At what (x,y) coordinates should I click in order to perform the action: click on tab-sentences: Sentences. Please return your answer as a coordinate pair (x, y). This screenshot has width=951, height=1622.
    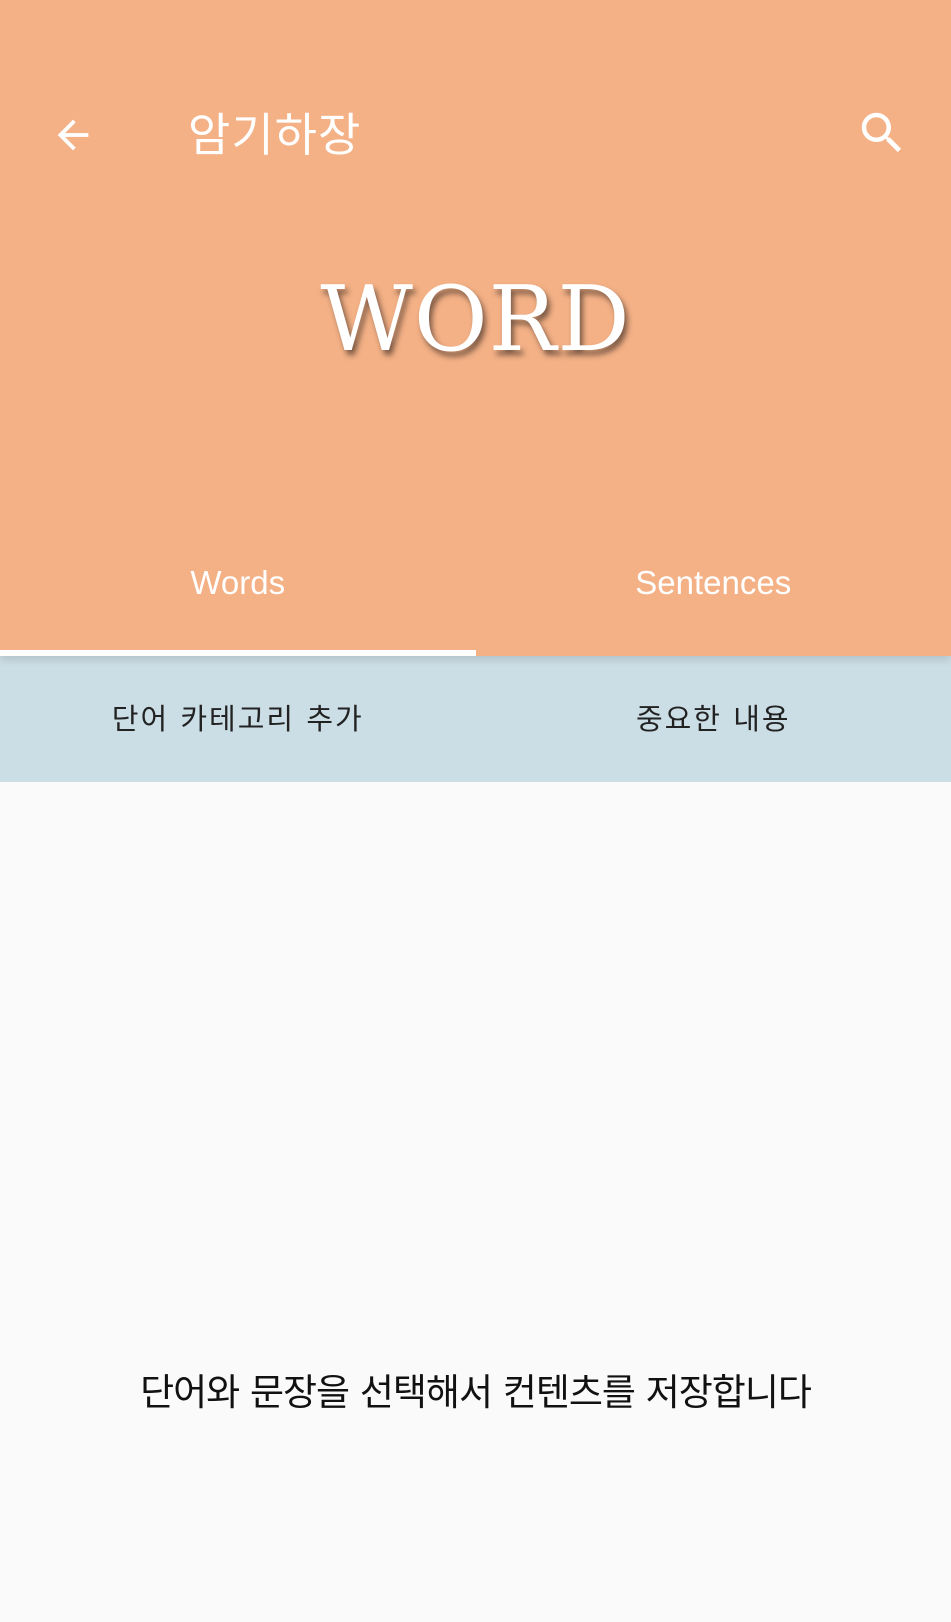
    Looking at the image, I should click on (713, 603).